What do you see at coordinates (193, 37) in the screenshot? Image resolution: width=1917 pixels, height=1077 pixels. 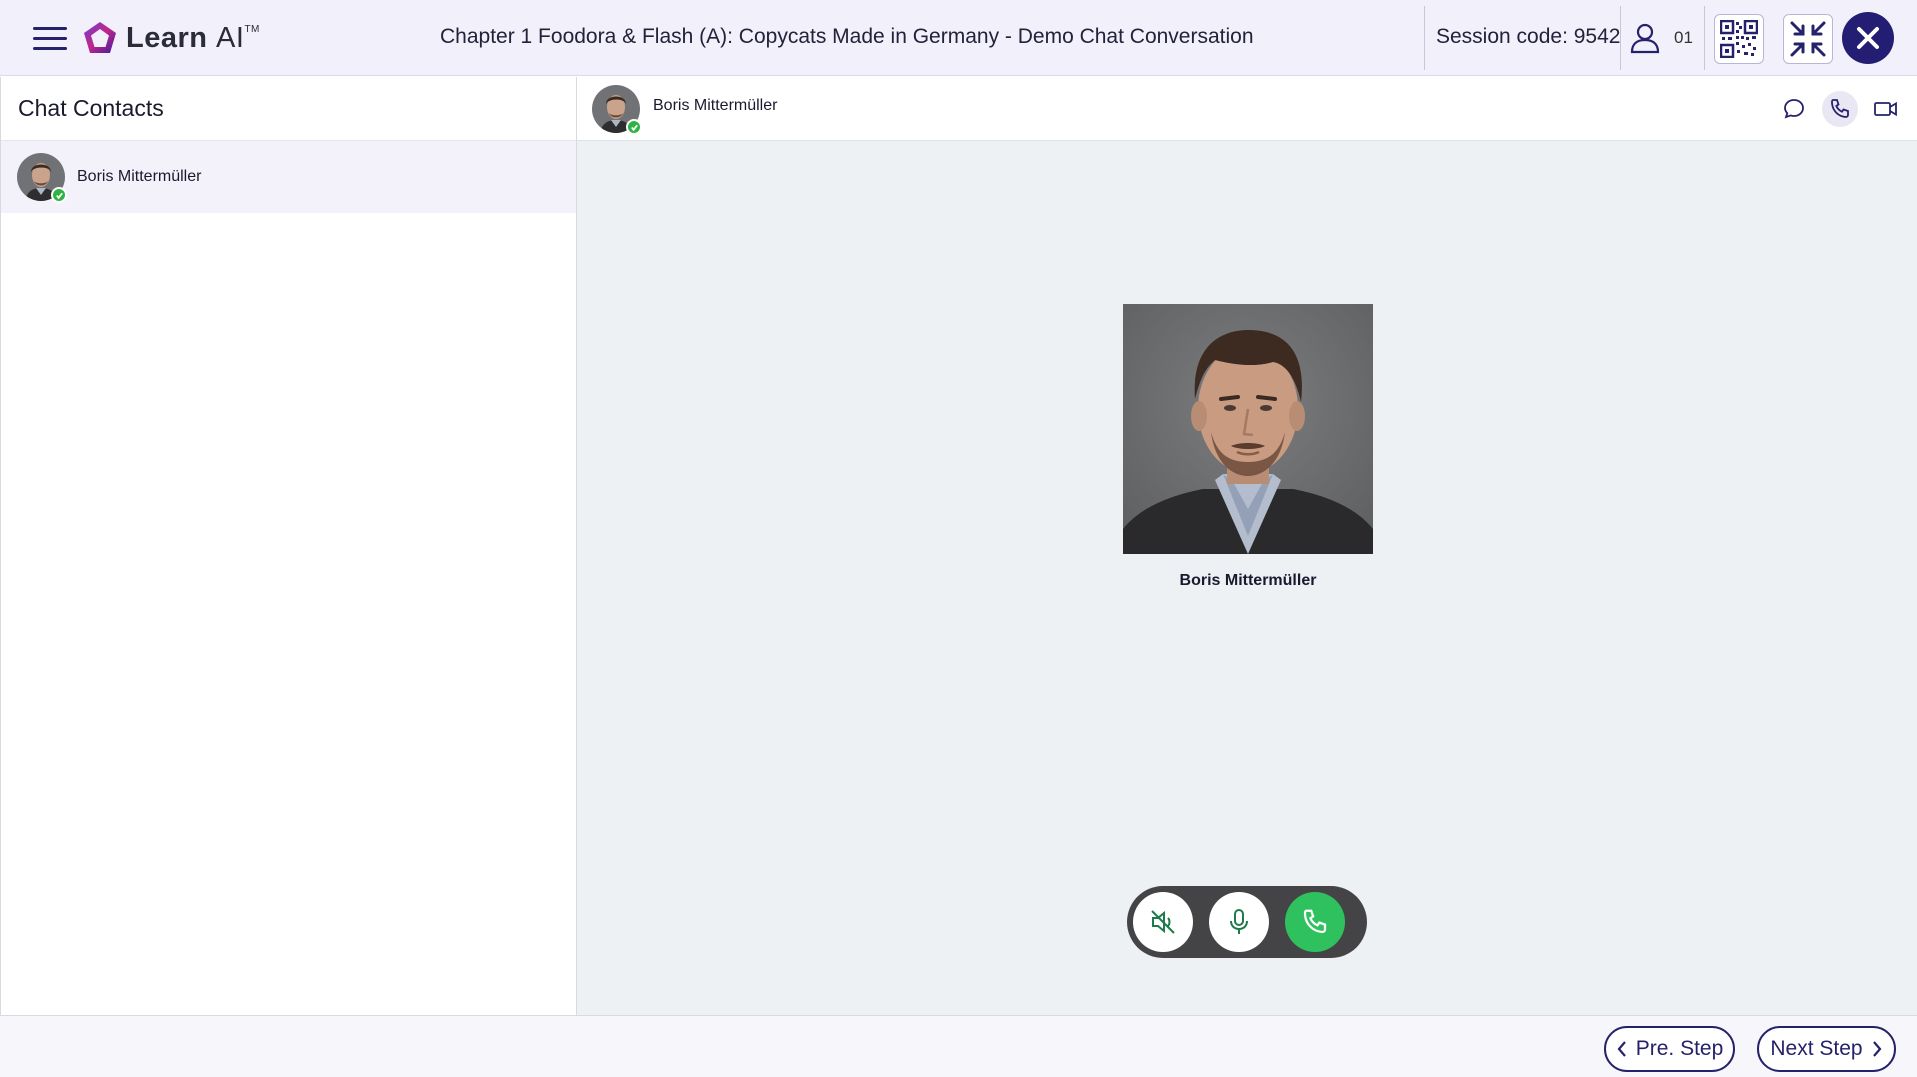 I see `brand-name: Learn AITM` at bounding box center [193, 37].